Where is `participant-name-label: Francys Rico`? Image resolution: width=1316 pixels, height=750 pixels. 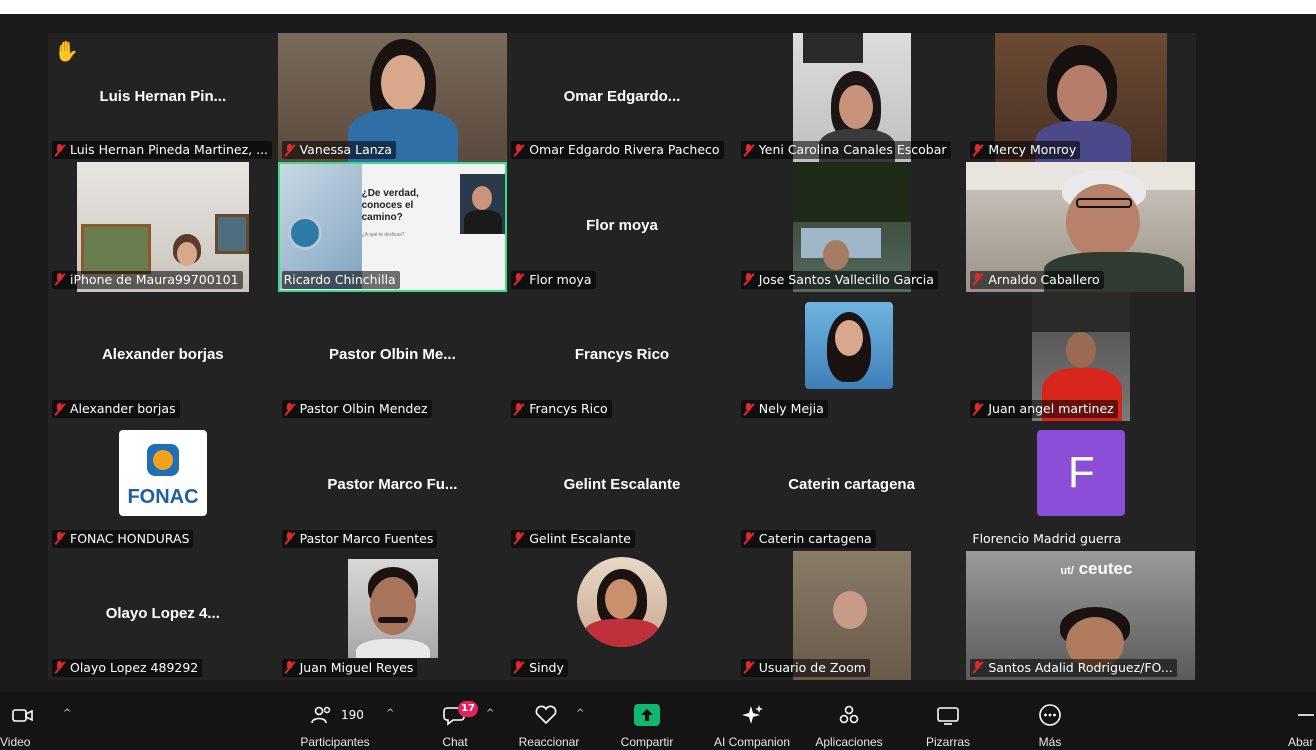 participant-name-label: Francys Rico is located at coordinates (561, 409).